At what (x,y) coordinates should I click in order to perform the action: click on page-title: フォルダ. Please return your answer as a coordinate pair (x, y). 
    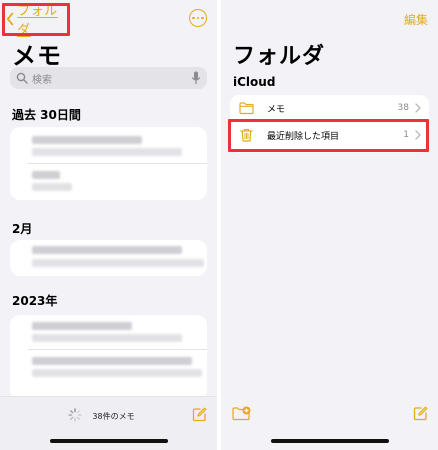
    Looking at the image, I should click on (279, 56).